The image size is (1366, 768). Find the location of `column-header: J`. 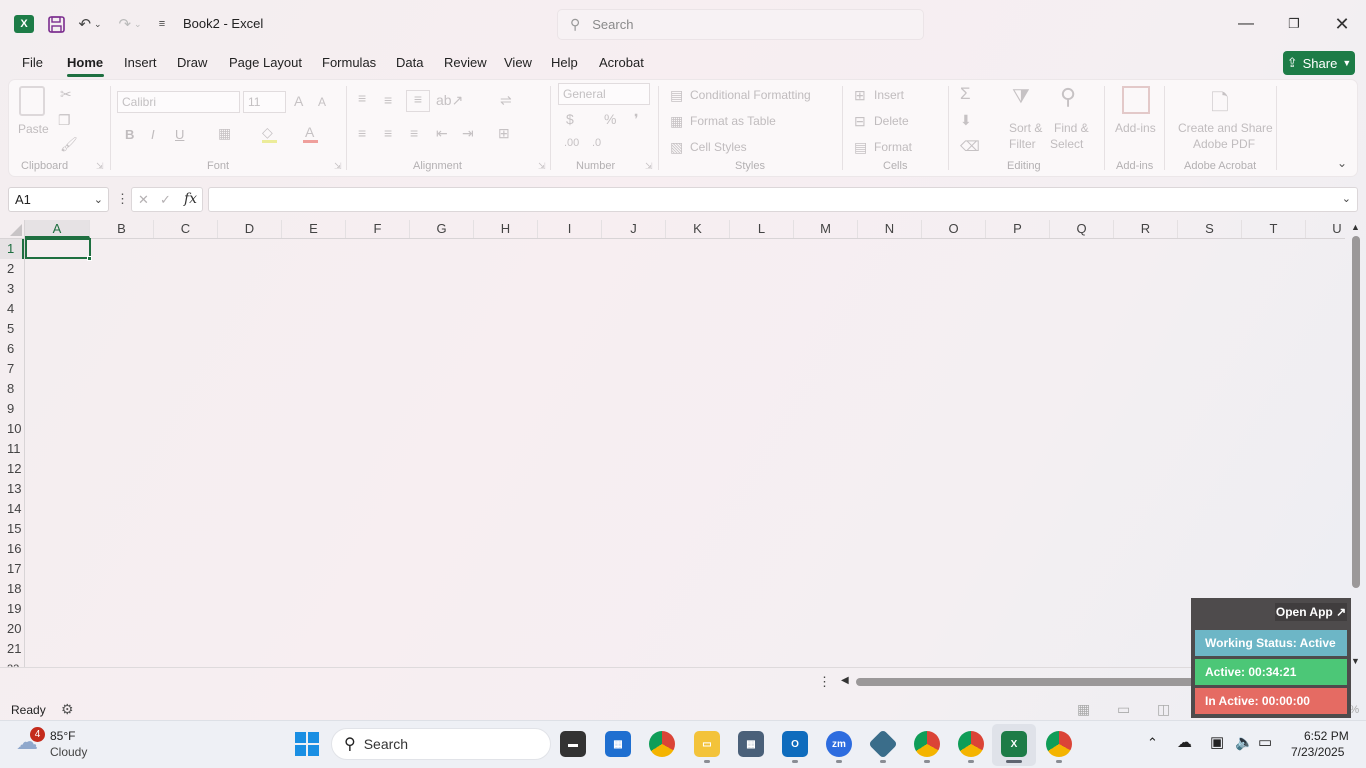

column-header: J is located at coordinates (634, 229).